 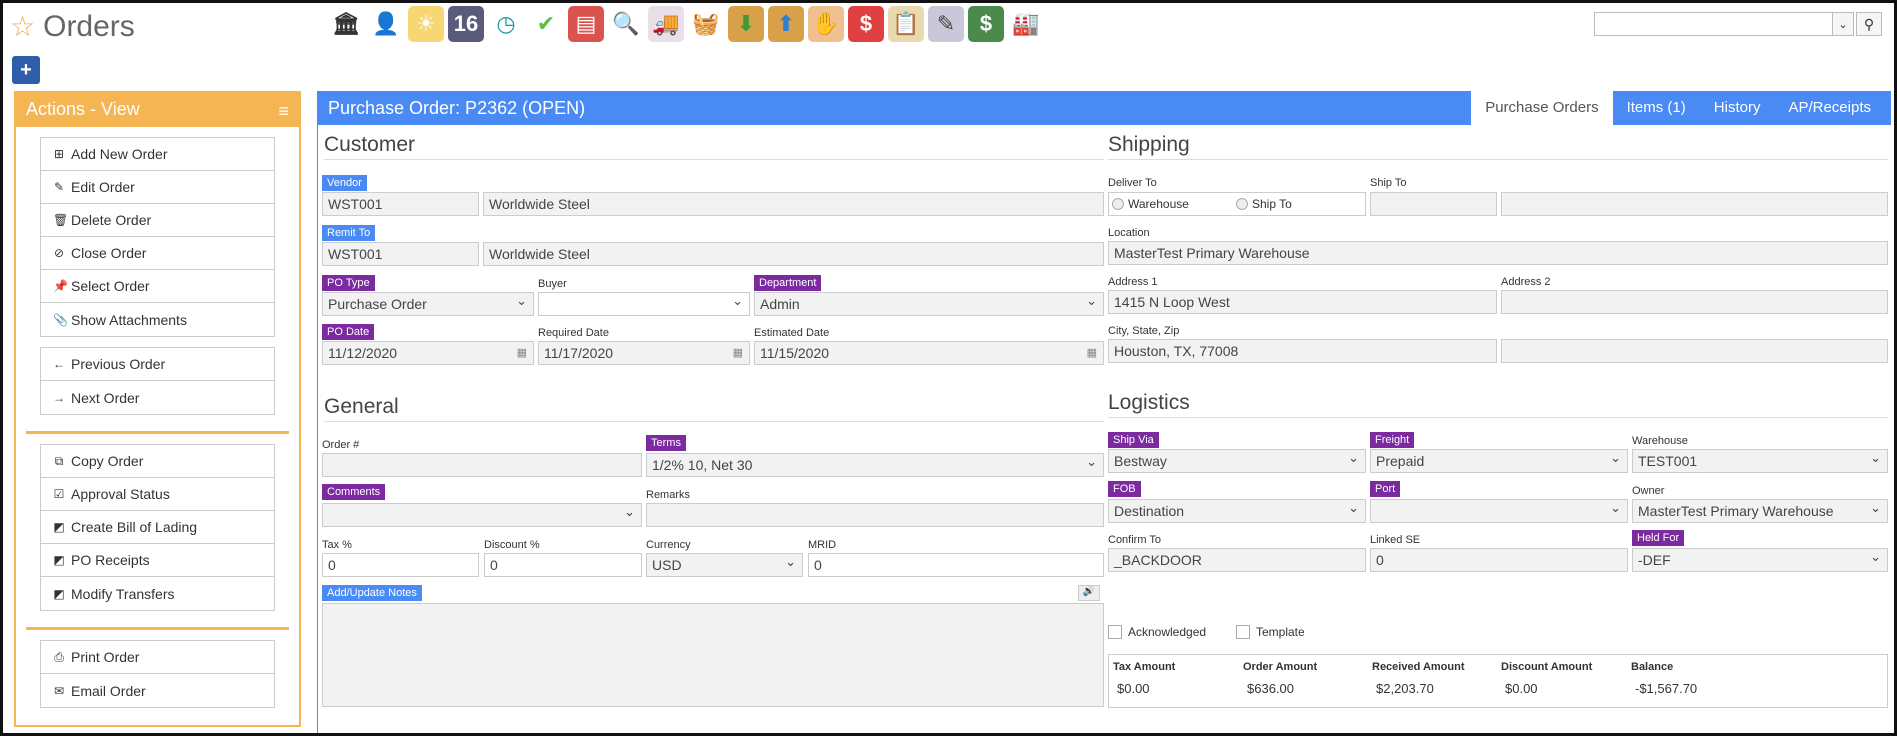 I want to click on remit-name-field: Worldwide Steel, so click(x=793, y=254).